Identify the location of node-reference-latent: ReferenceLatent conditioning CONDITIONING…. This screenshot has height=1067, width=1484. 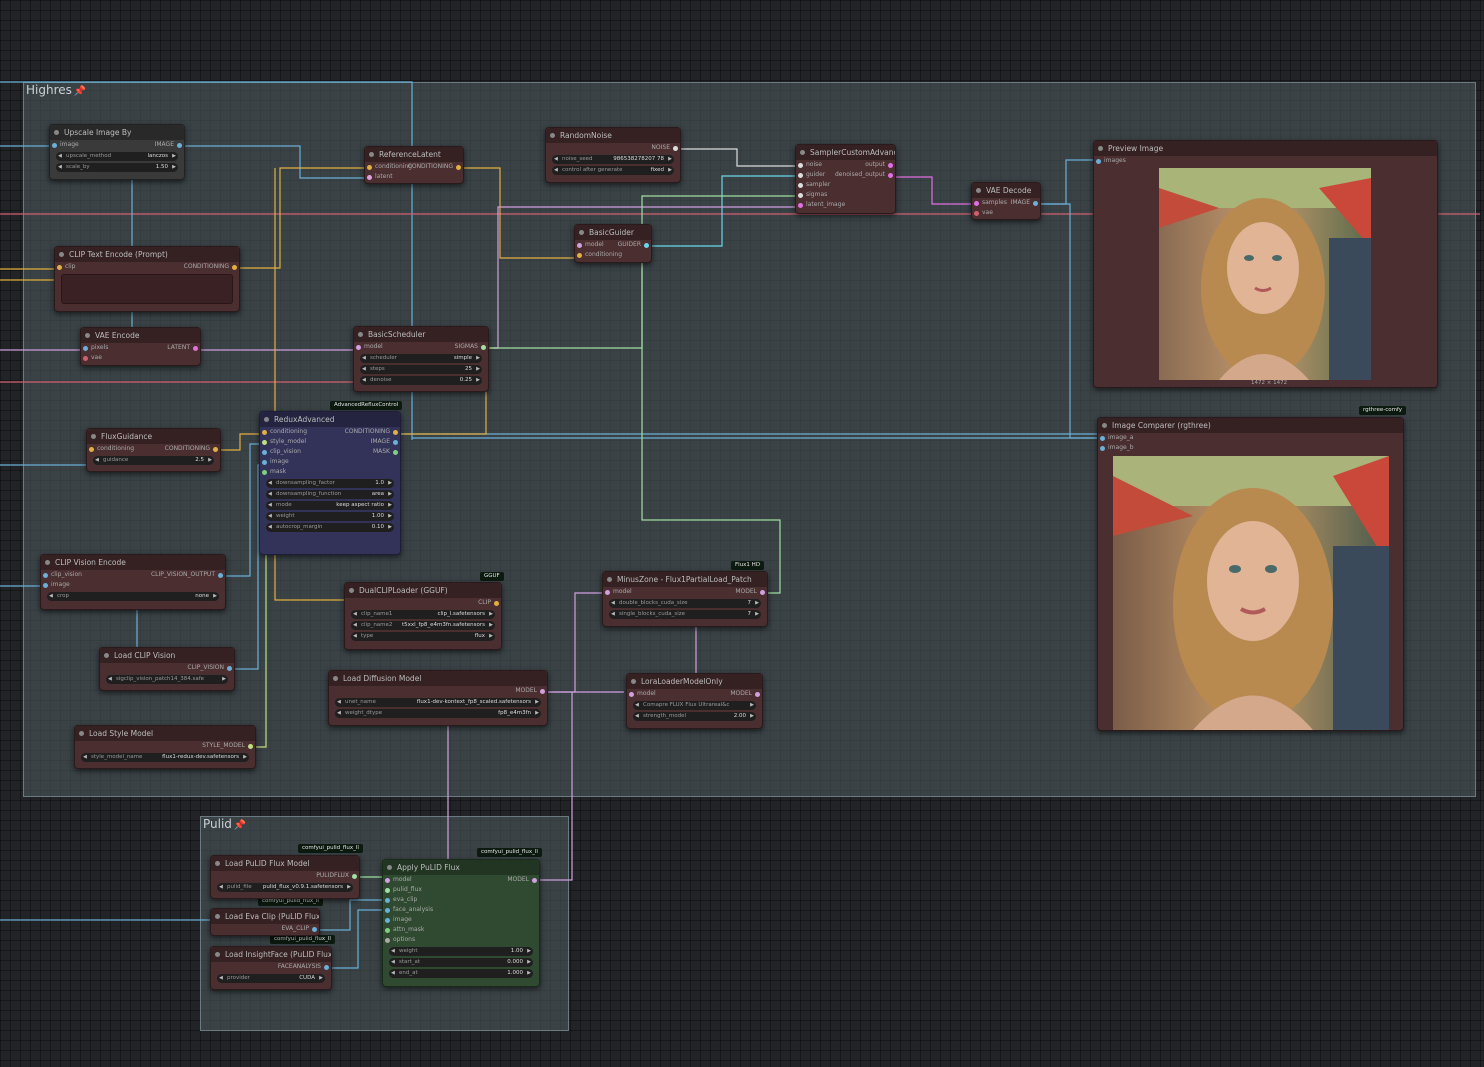
(414, 165).